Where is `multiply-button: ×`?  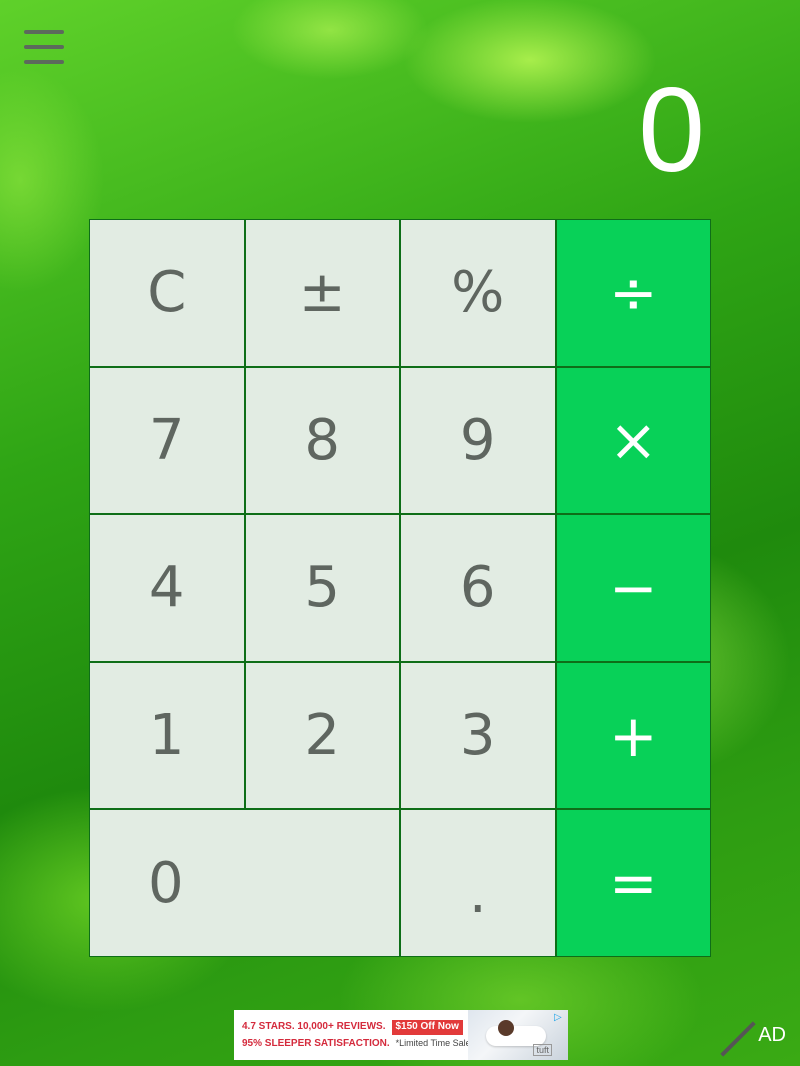 multiply-button: × is located at coordinates (633, 440).